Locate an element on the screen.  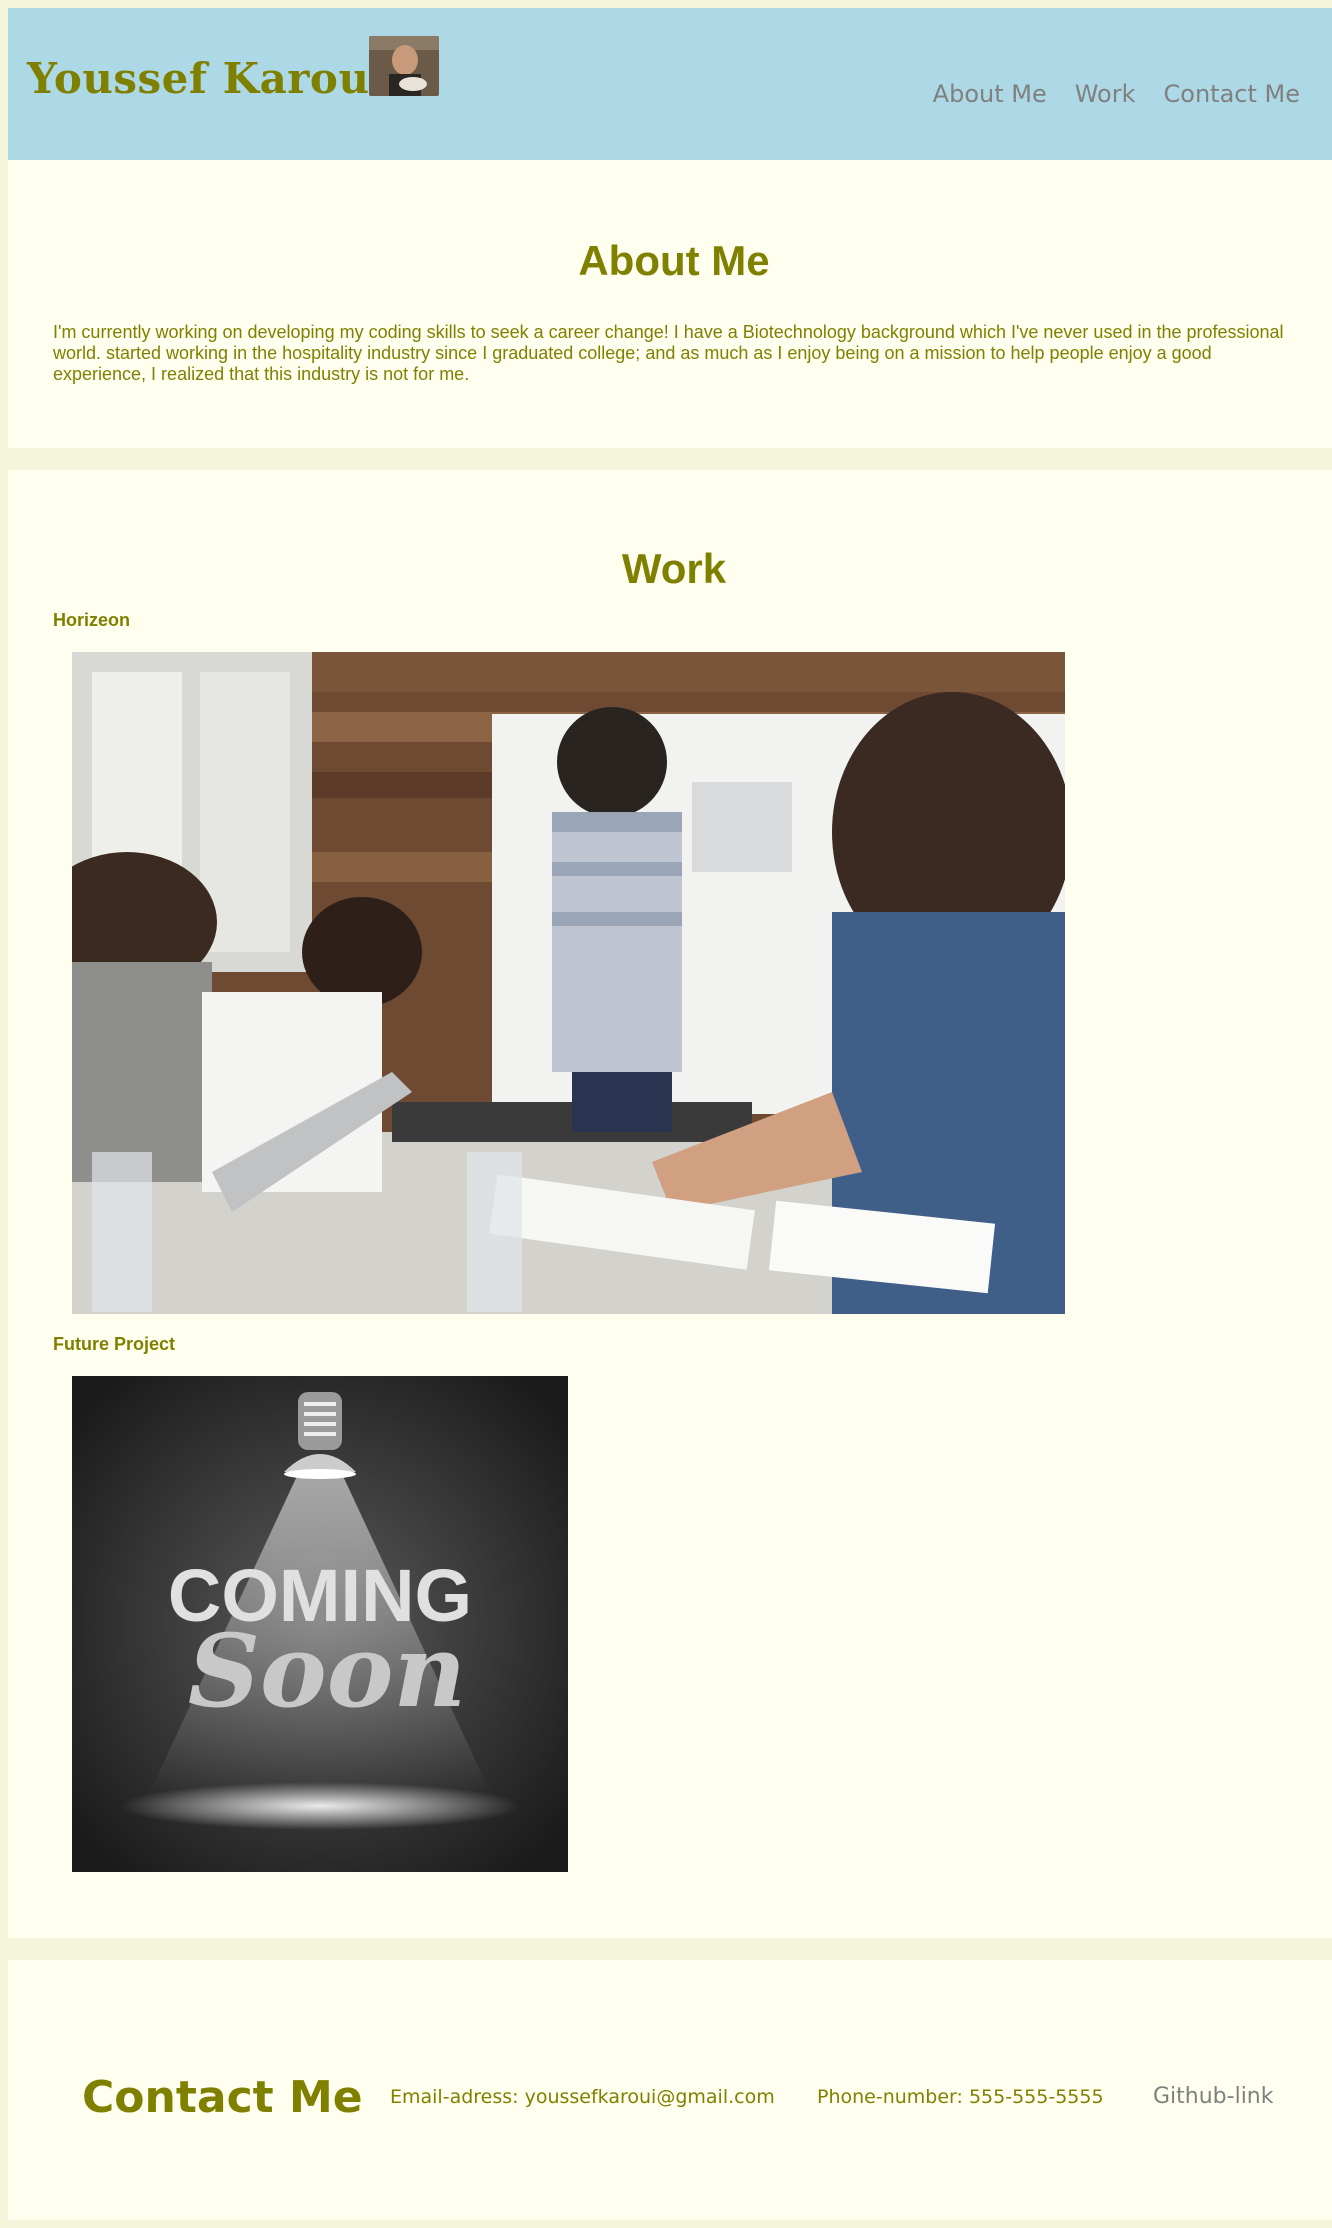
contact-title: Contact Me is located at coordinates (222, 2097).